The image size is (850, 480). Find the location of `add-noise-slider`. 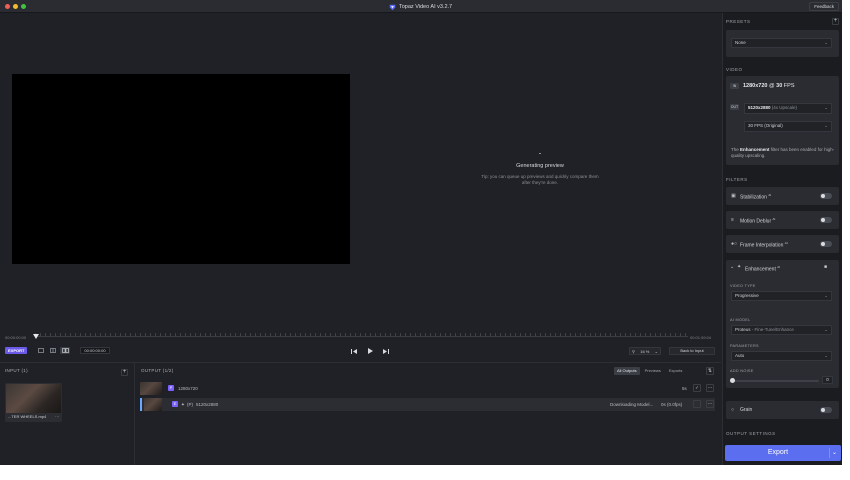

add-noise-slider is located at coordinates (775, 381).